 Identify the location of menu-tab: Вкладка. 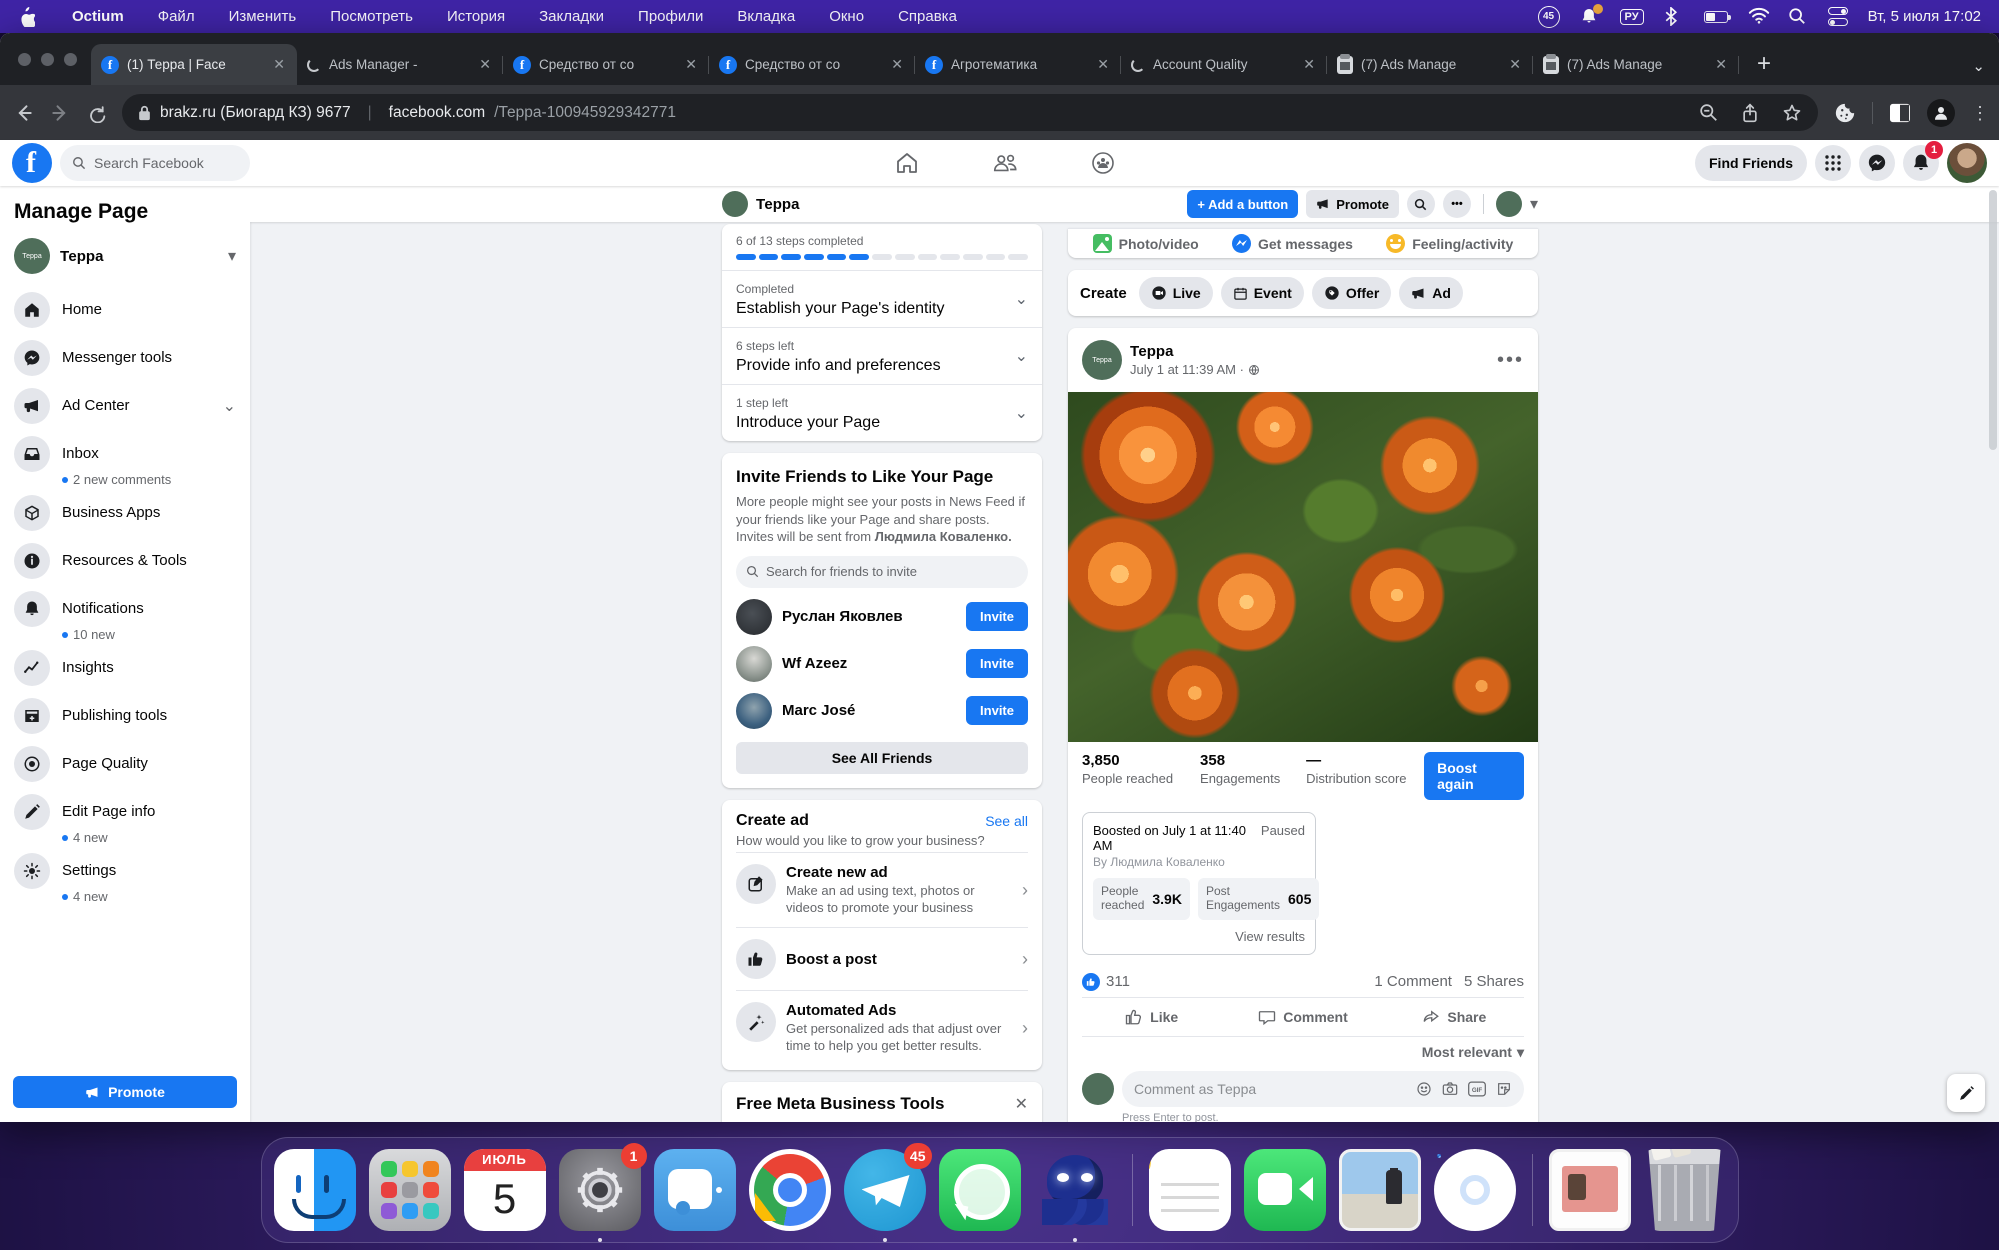
(766, 16).